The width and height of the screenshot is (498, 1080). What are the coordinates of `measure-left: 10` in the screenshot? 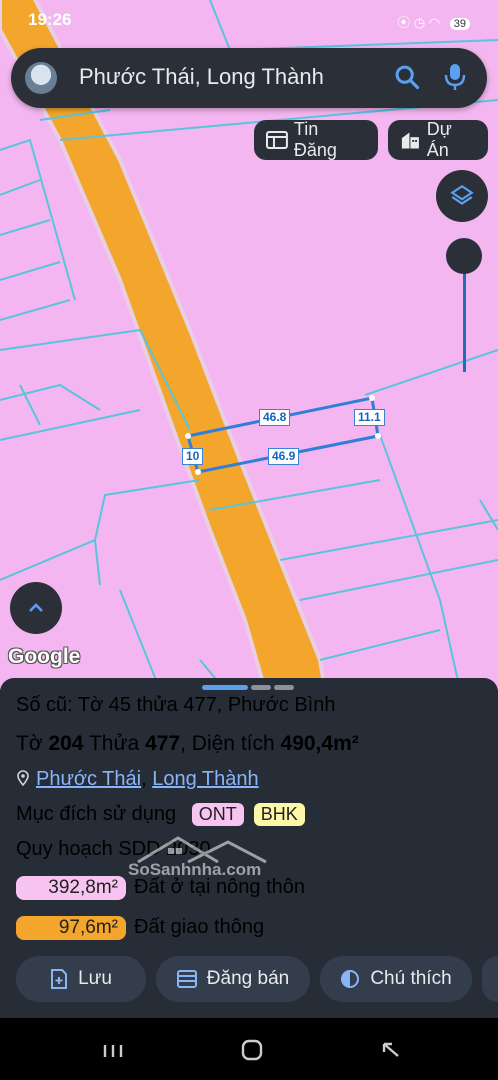 It's located at (193, 456).